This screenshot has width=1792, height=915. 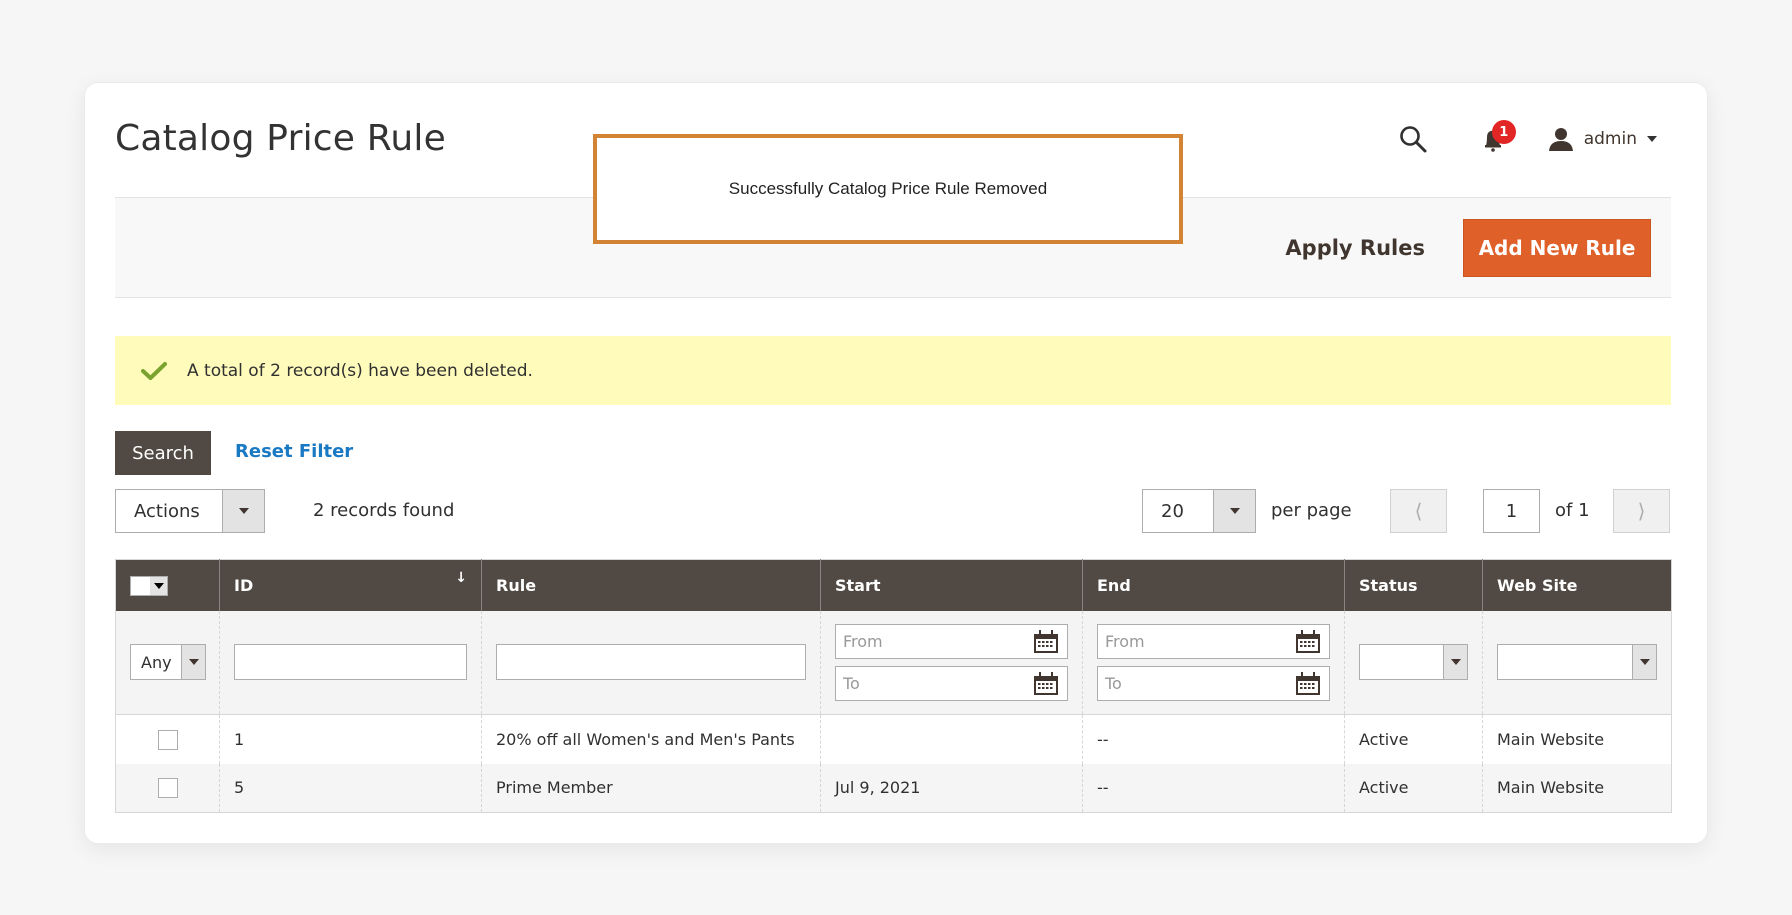 I want to click on mass-select-checkbox, so click(x=140, y=585).